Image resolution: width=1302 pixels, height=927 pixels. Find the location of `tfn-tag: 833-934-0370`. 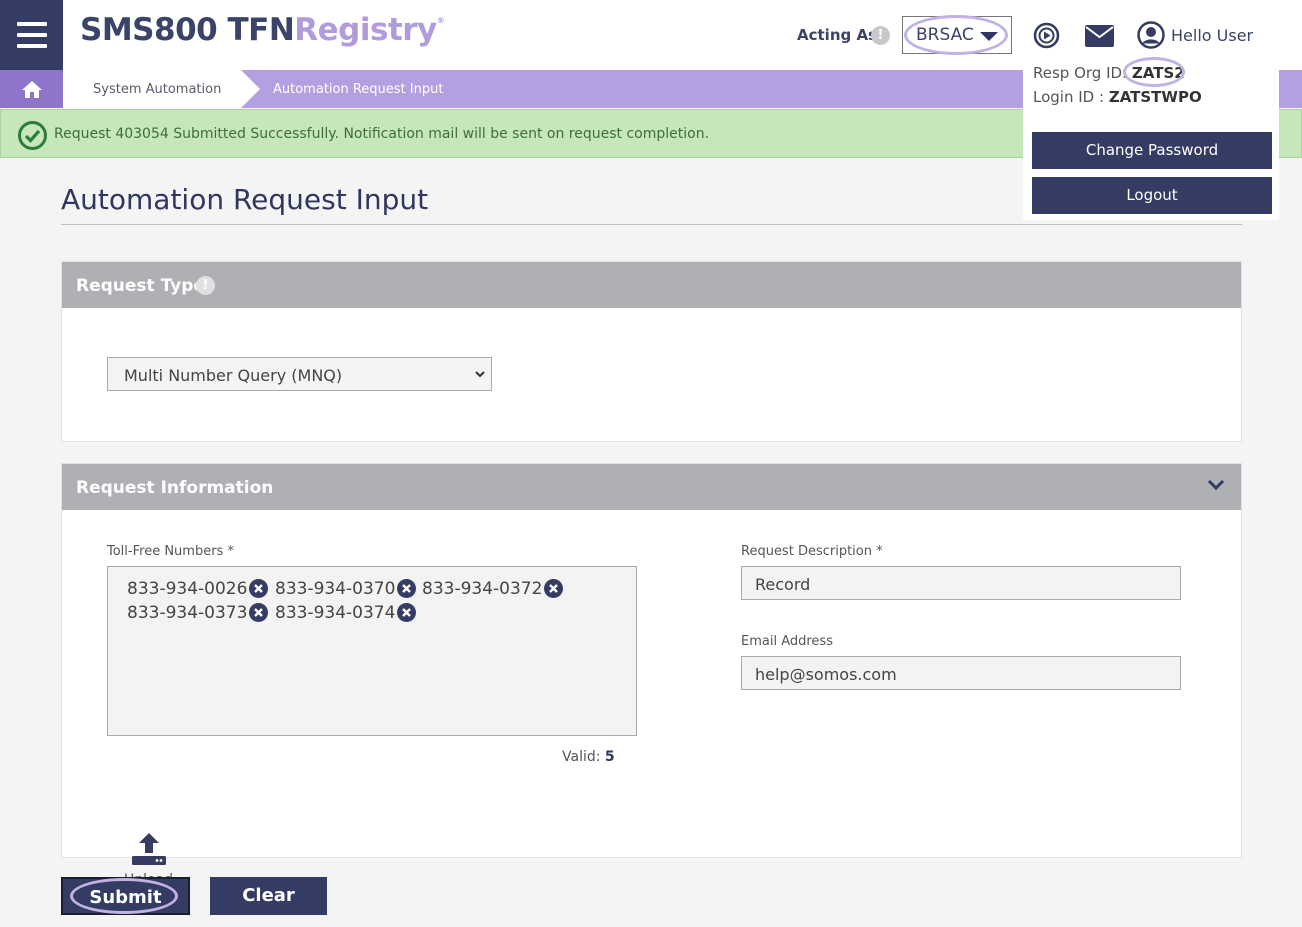

tfn-tag: 833-934-0370 is located at coordinates (335, 589).